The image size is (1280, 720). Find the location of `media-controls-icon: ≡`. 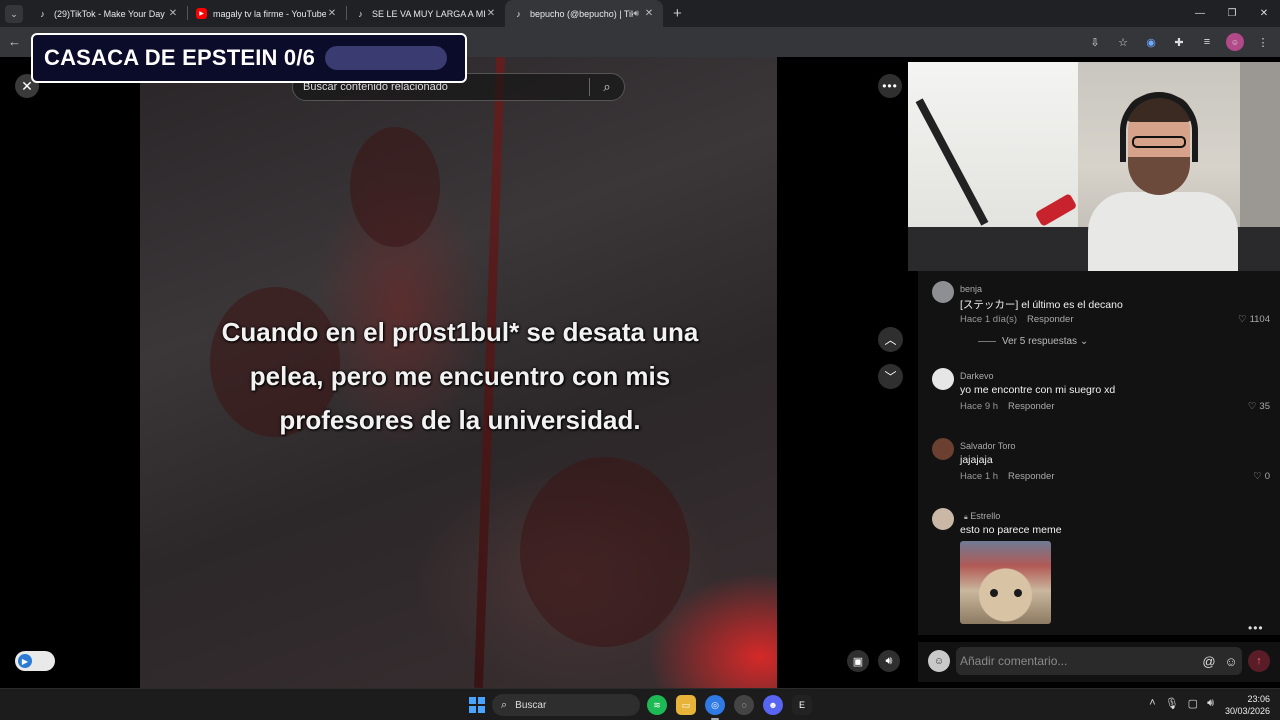

media-controls-icon: ≡ is located at coordinates (1207, 42).